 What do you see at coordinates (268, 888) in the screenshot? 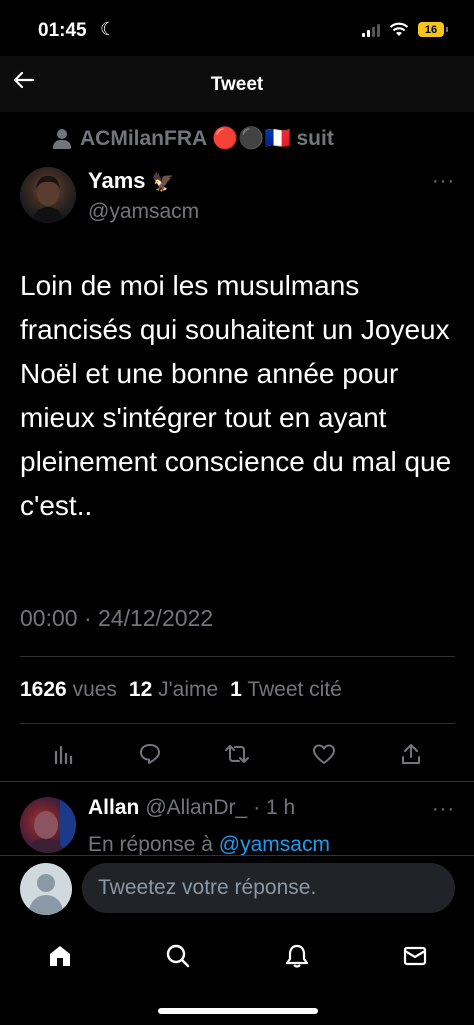
I see `reply-input: Tweetez votre réponse.` at bounding box center [268, 888].